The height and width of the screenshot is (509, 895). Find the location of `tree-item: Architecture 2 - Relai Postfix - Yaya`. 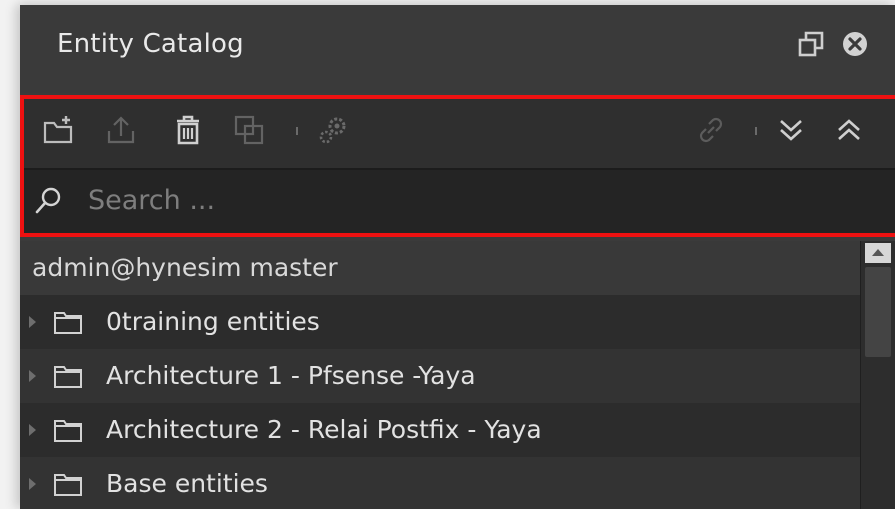

tree-item: Architecture 2 - Relai Postfix - Yaya is located at coordinates (440, 430).